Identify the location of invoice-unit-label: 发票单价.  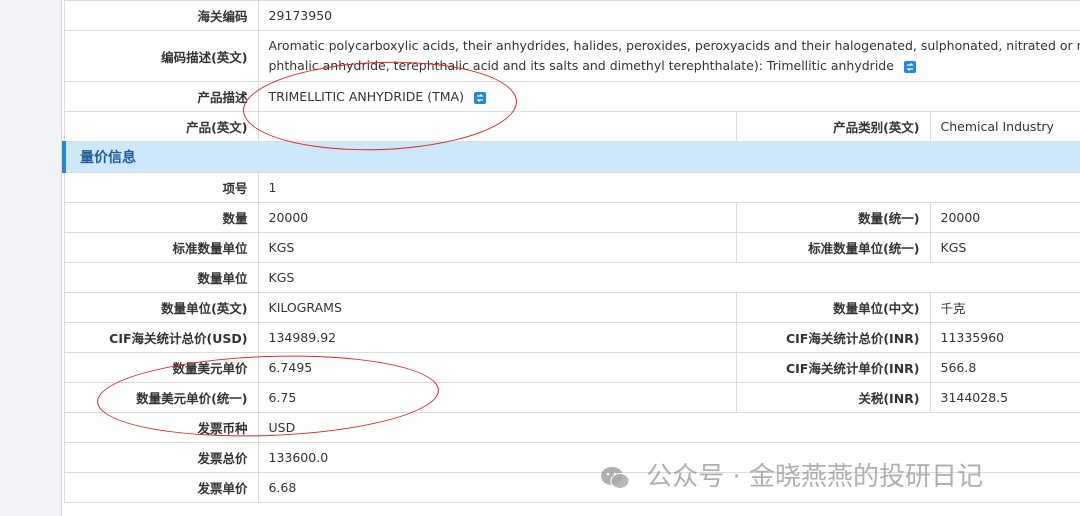
(161, 487).